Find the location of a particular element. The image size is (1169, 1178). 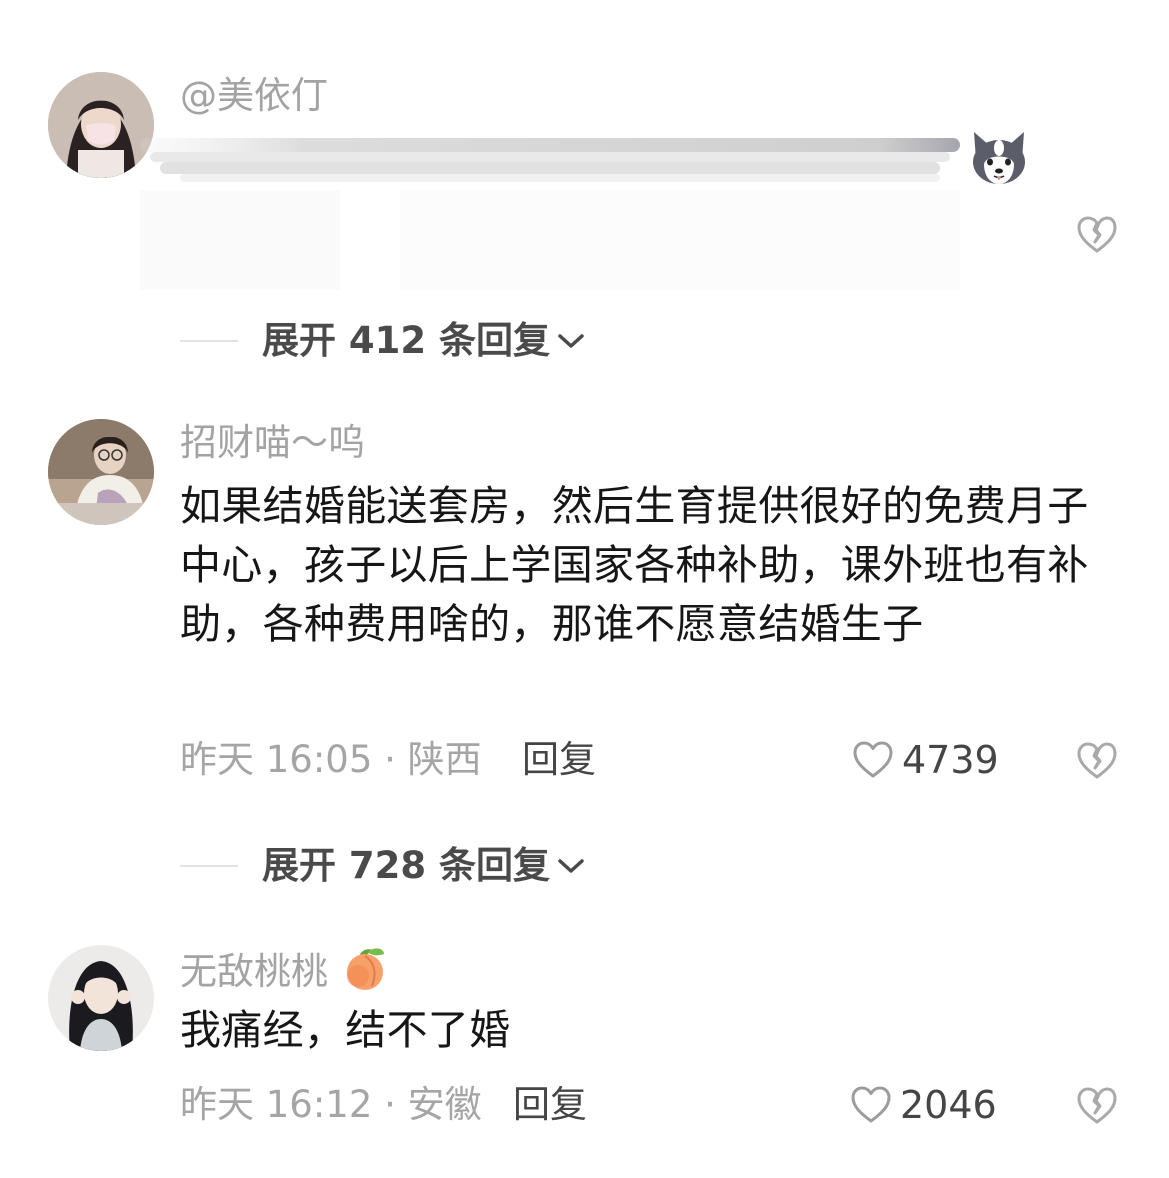

avatar-girl-heart-hands-icon is located at coordinates (101, 998).